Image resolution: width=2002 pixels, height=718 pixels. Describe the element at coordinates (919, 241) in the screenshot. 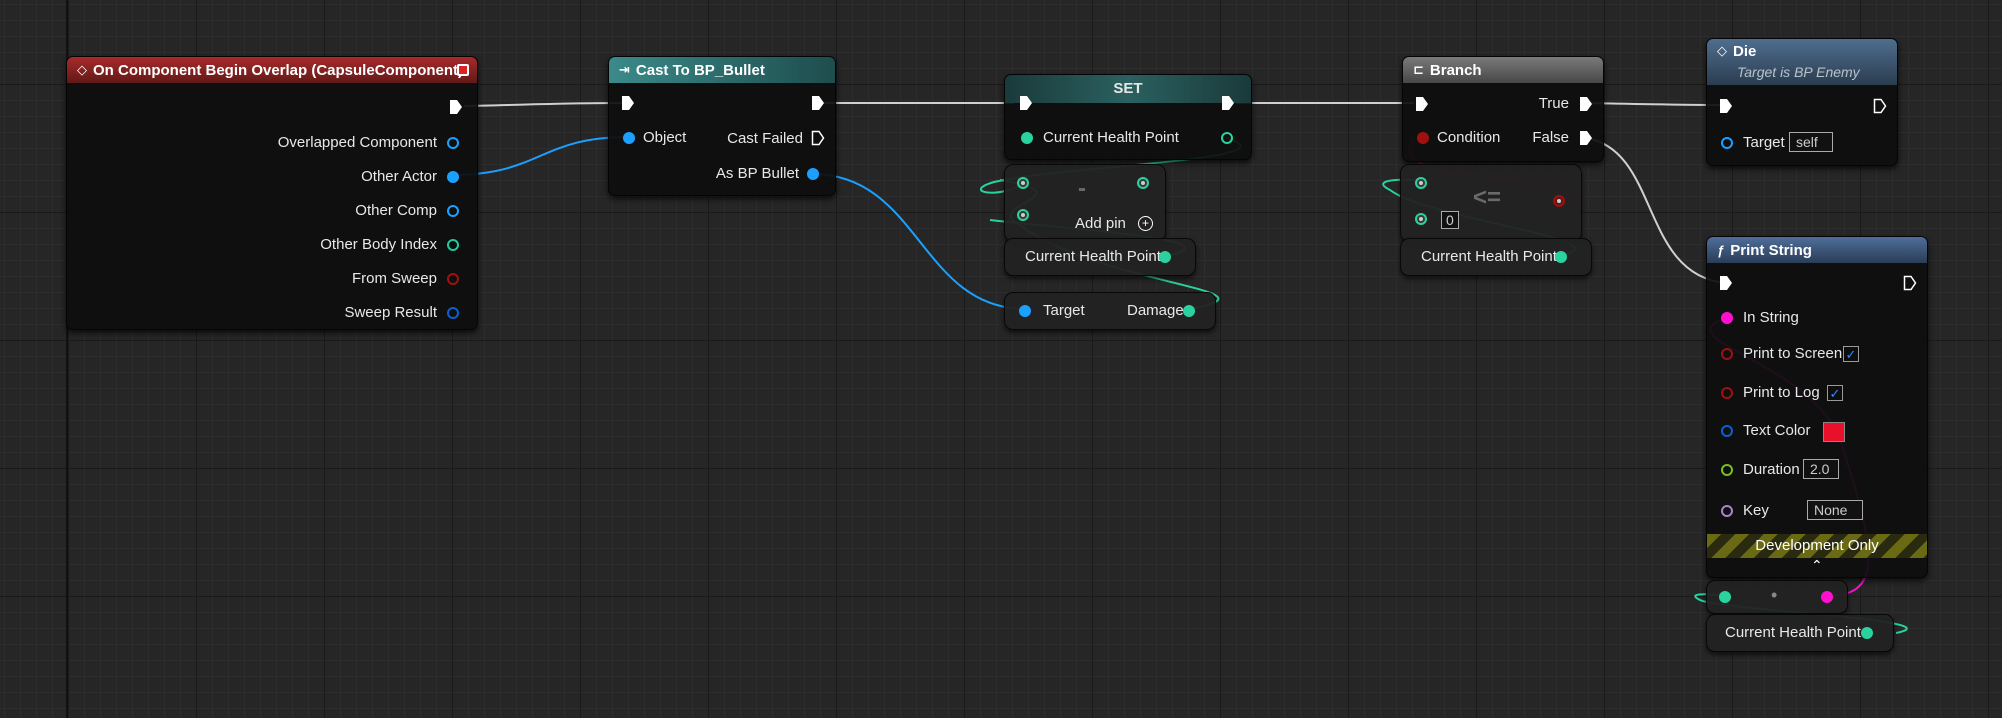

I see `object-wire-bullet-target` at that location.